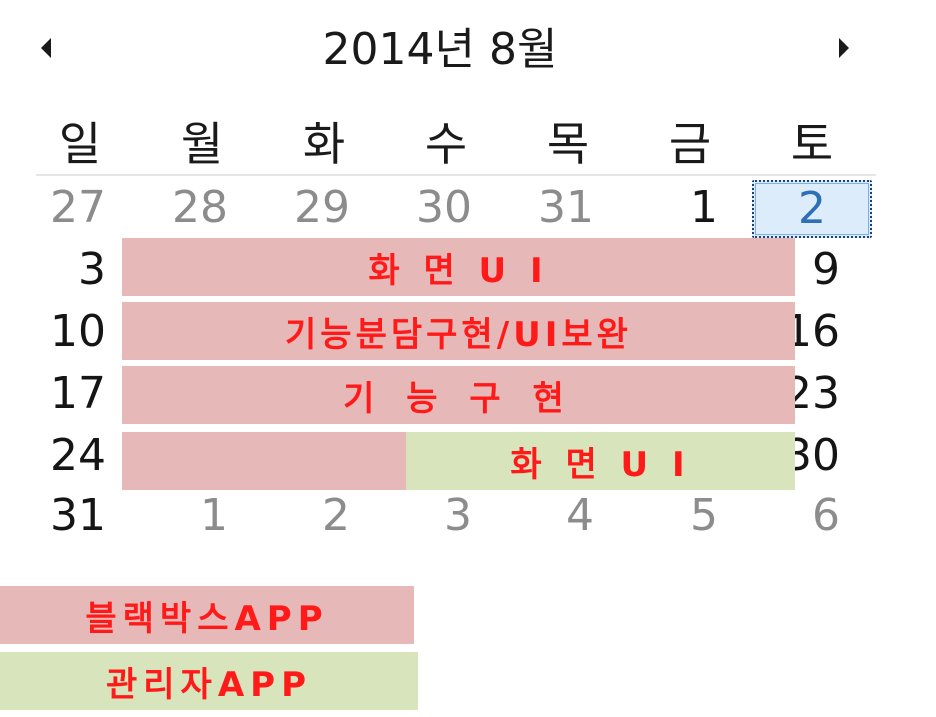 This screenshot has width=936, height=717. I want to click on schedule-bar-feature-impl: 기 능 구 현, so click(458, 395).